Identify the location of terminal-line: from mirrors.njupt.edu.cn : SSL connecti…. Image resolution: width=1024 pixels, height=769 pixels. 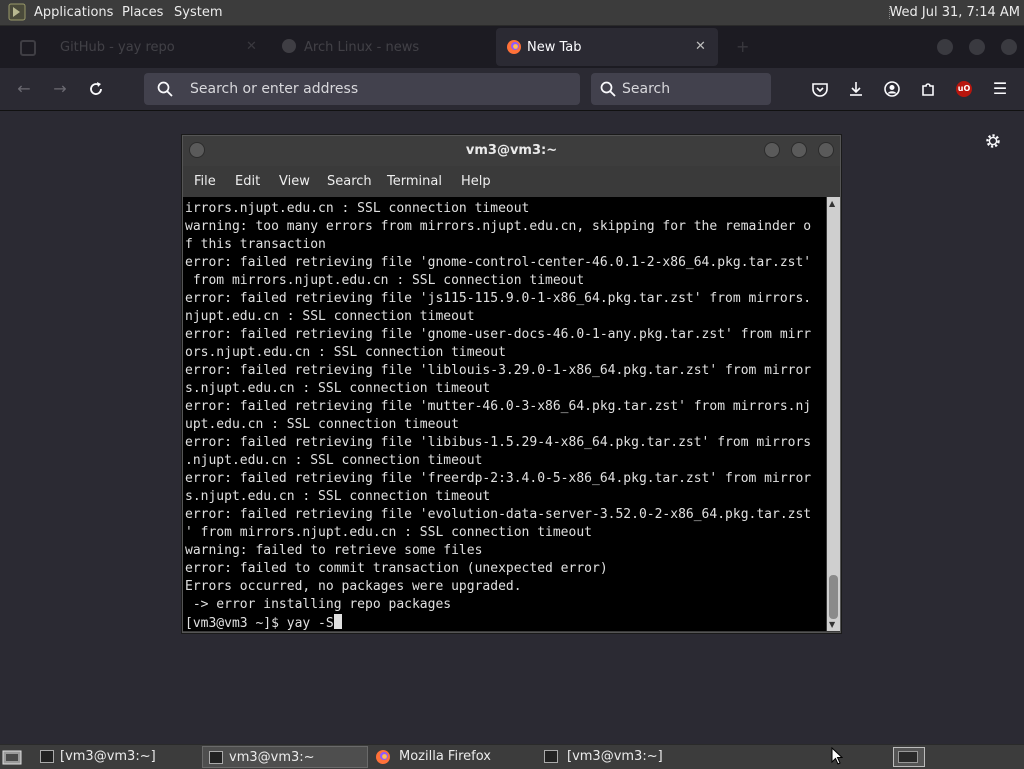
(385, 280).